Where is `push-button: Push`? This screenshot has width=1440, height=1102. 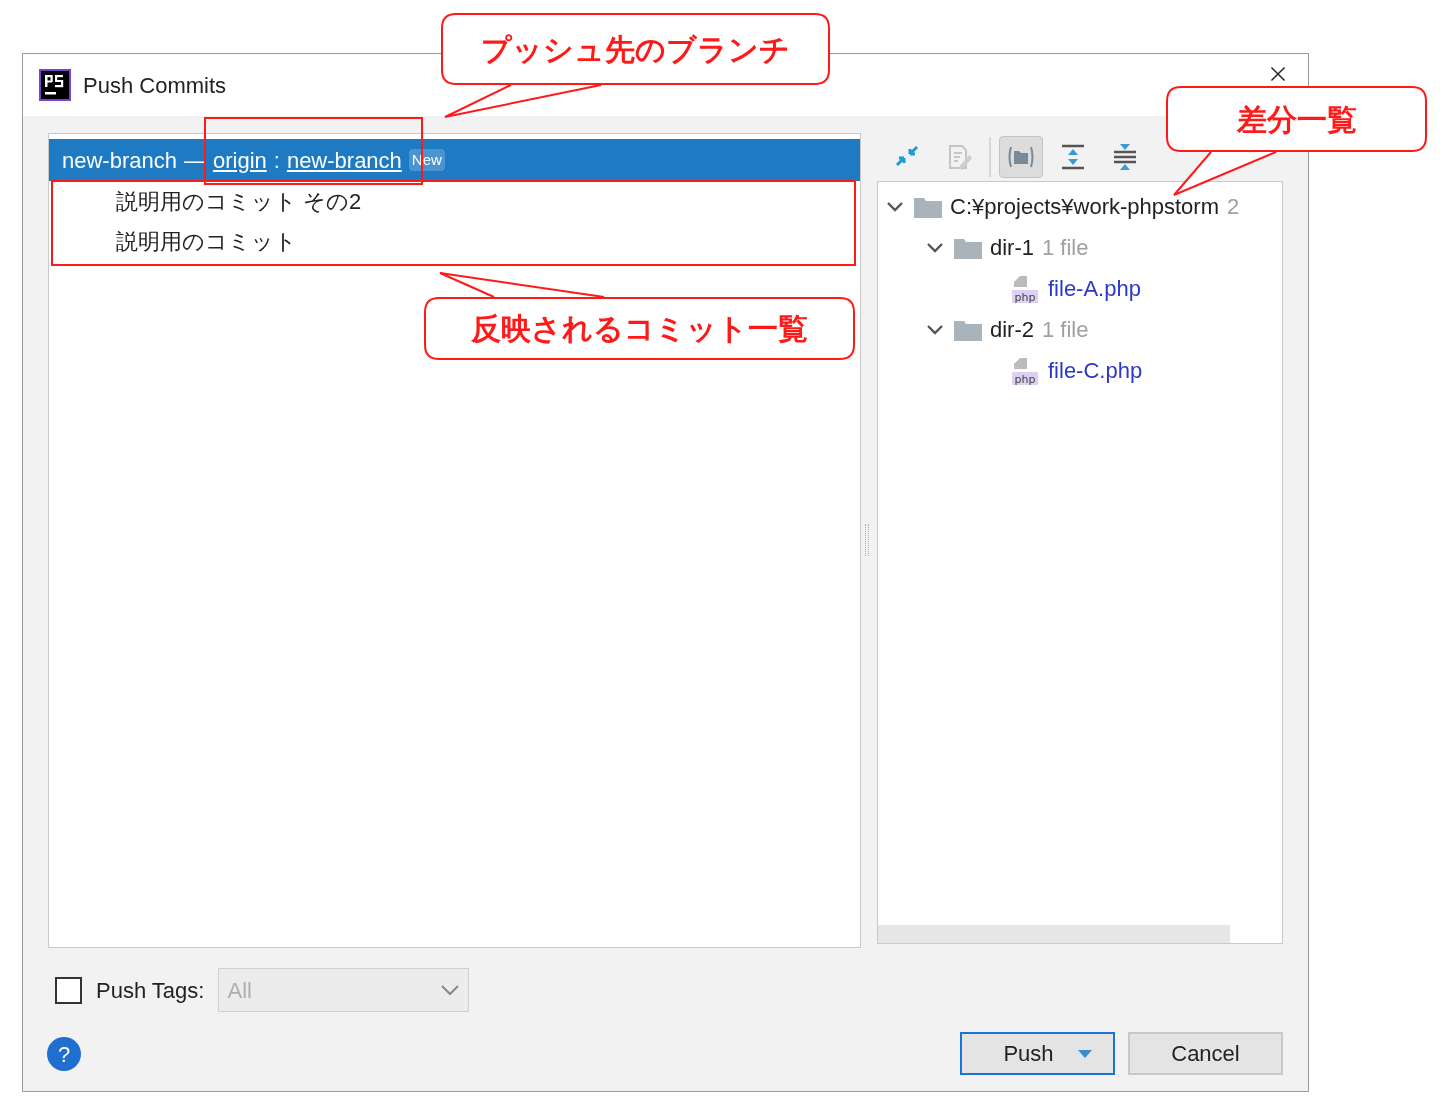 push-button: Push is located at coordinates (1037, 1053).